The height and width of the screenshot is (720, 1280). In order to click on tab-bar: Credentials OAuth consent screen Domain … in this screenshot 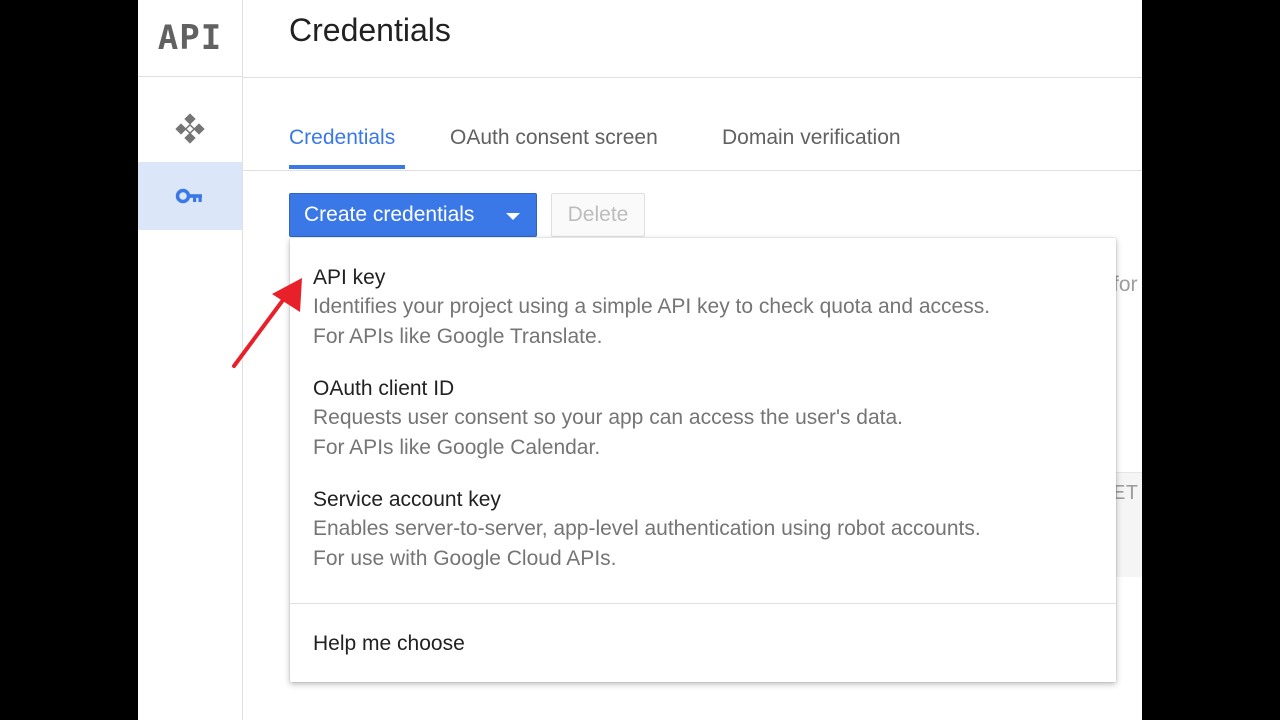, I will do `click(692, 141)`.